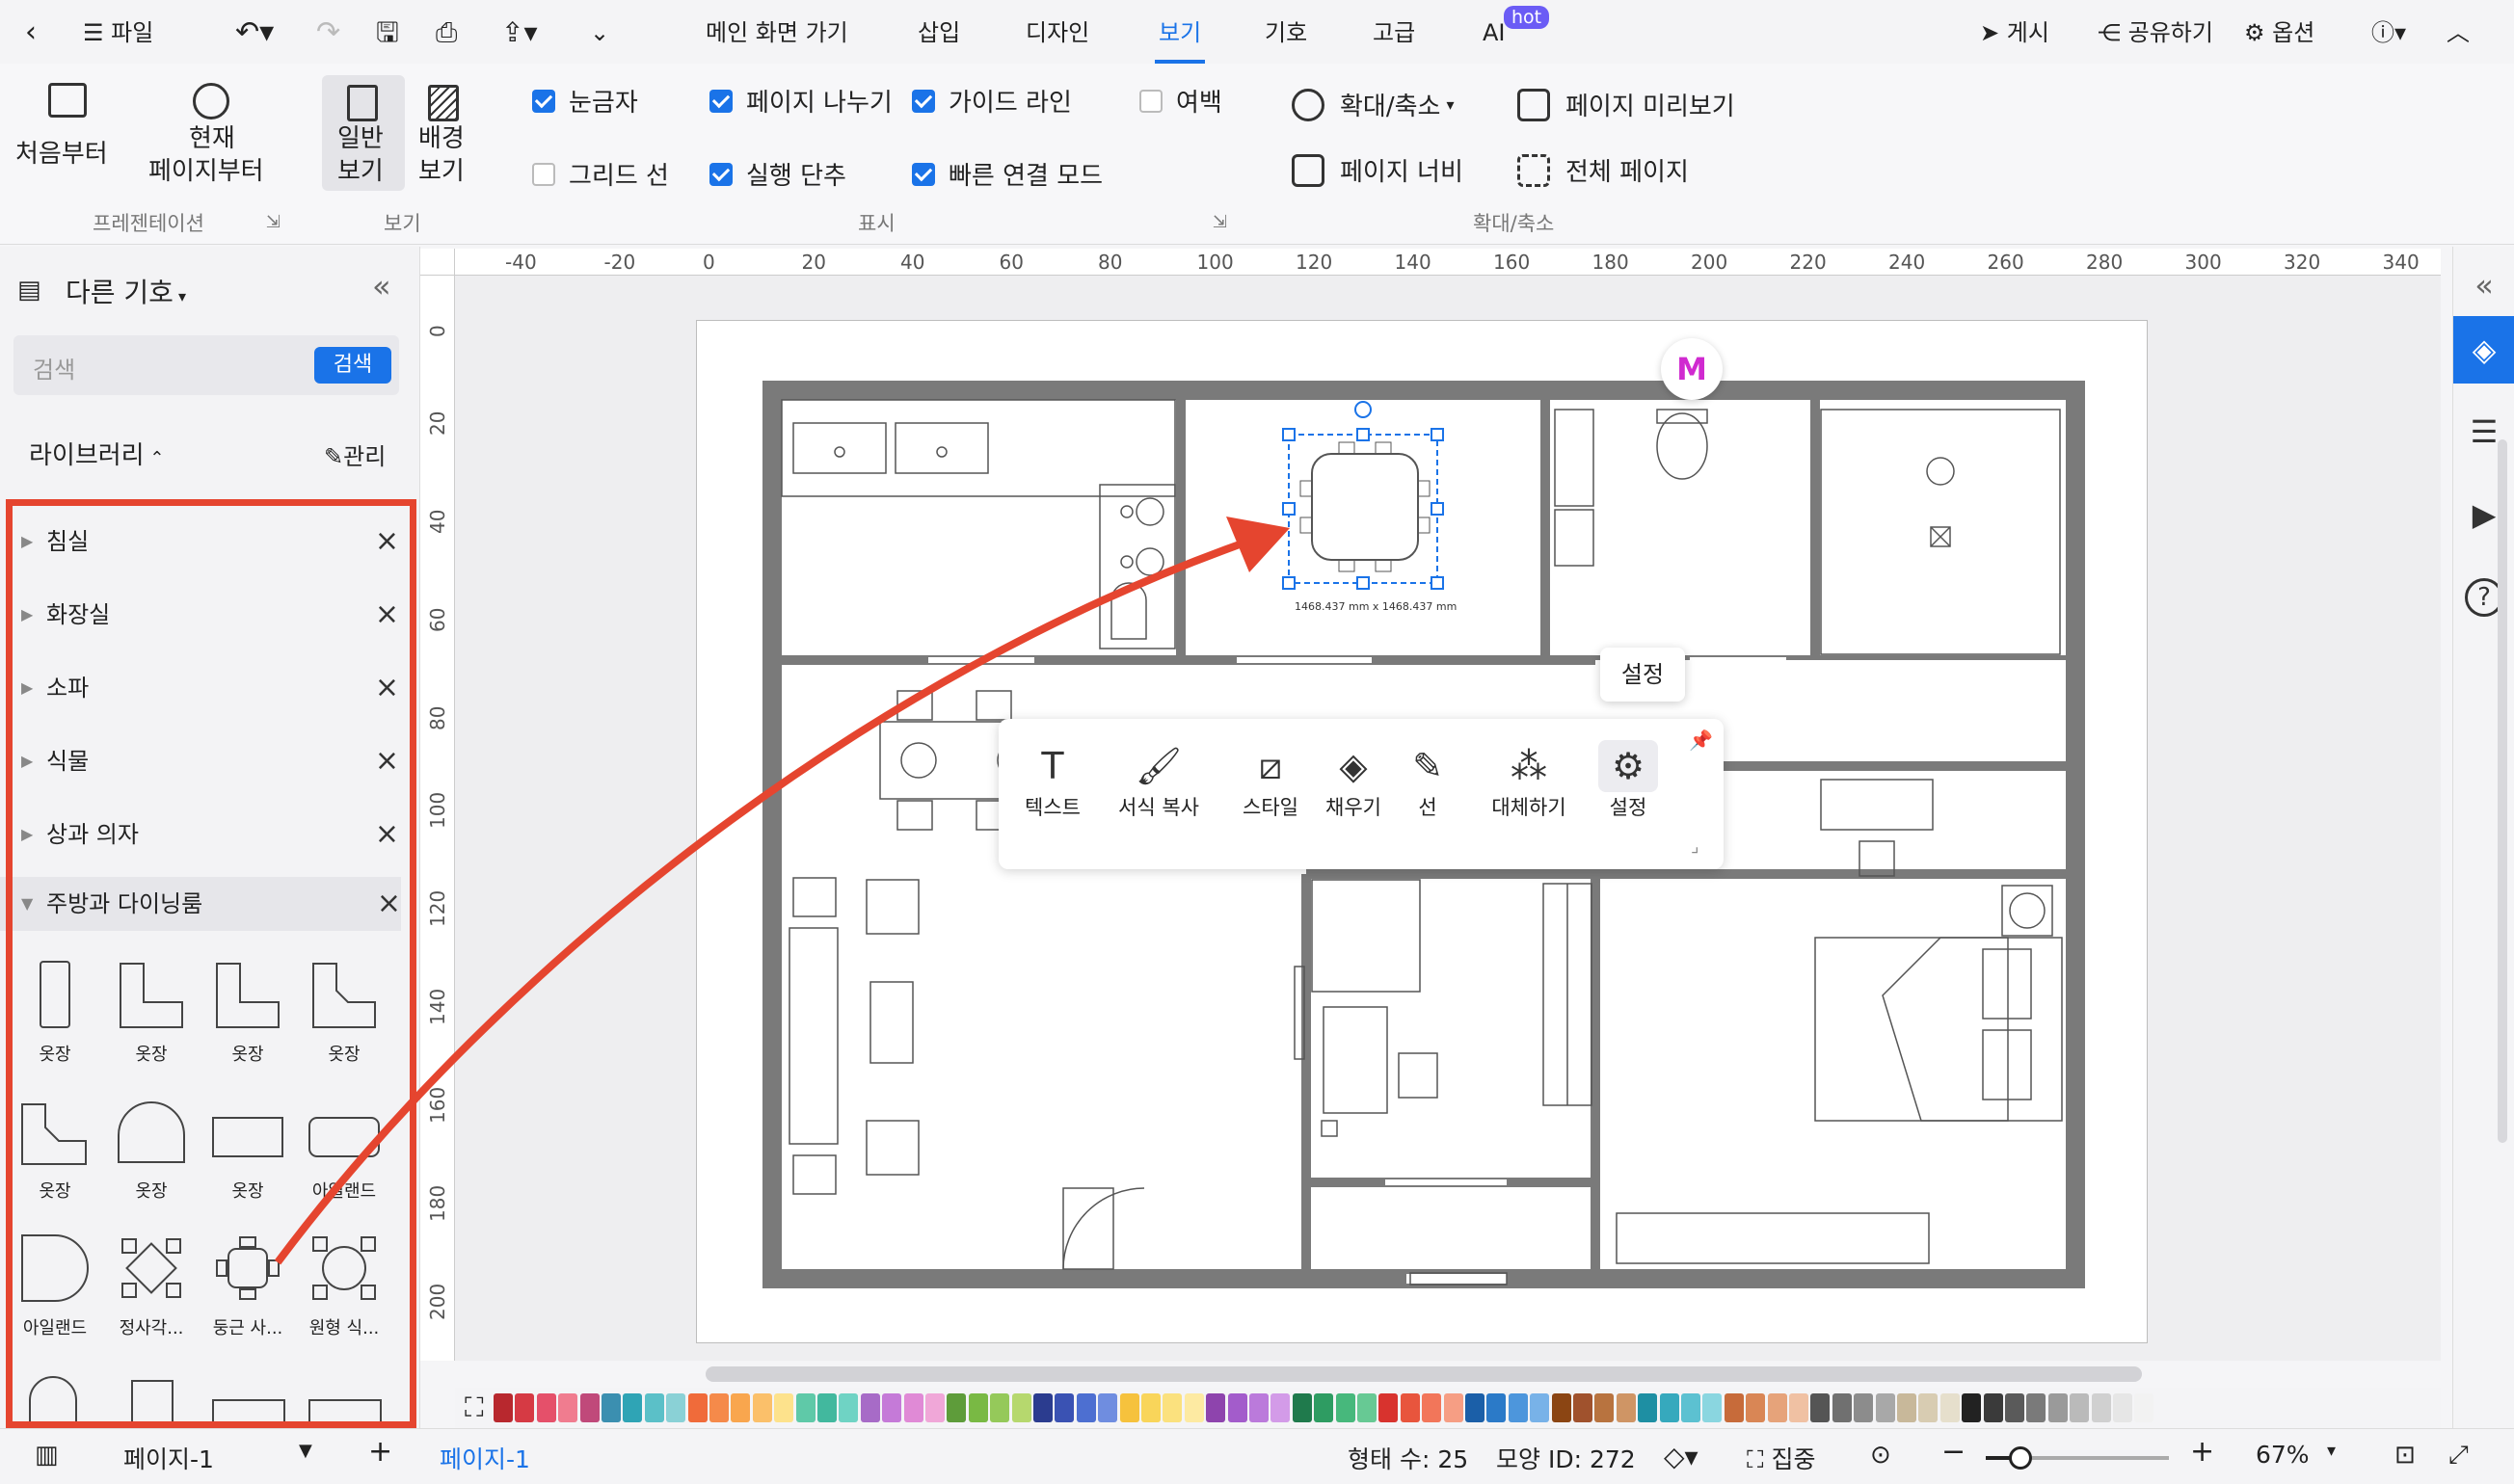  Describe the element at coordinates (380, 1452) in the screenshot. I see `add-page-icon: +` at that location.